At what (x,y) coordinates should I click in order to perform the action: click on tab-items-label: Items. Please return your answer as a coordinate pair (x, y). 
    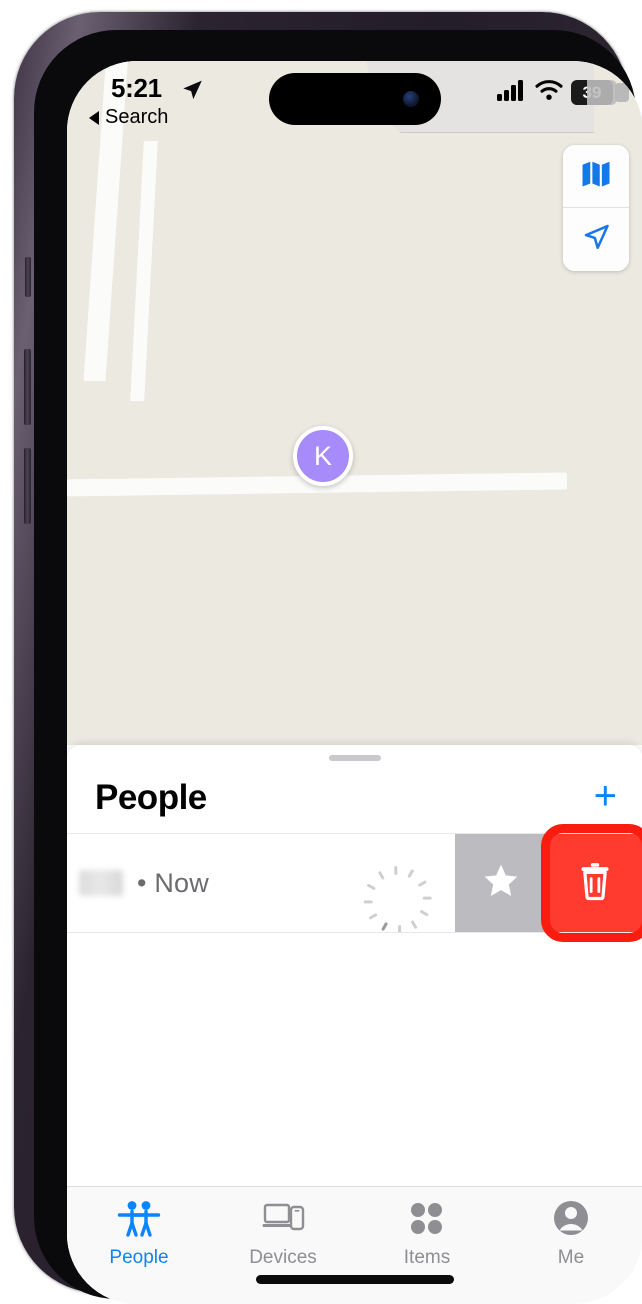
    Looking at the image, I should click on (427, 1257).